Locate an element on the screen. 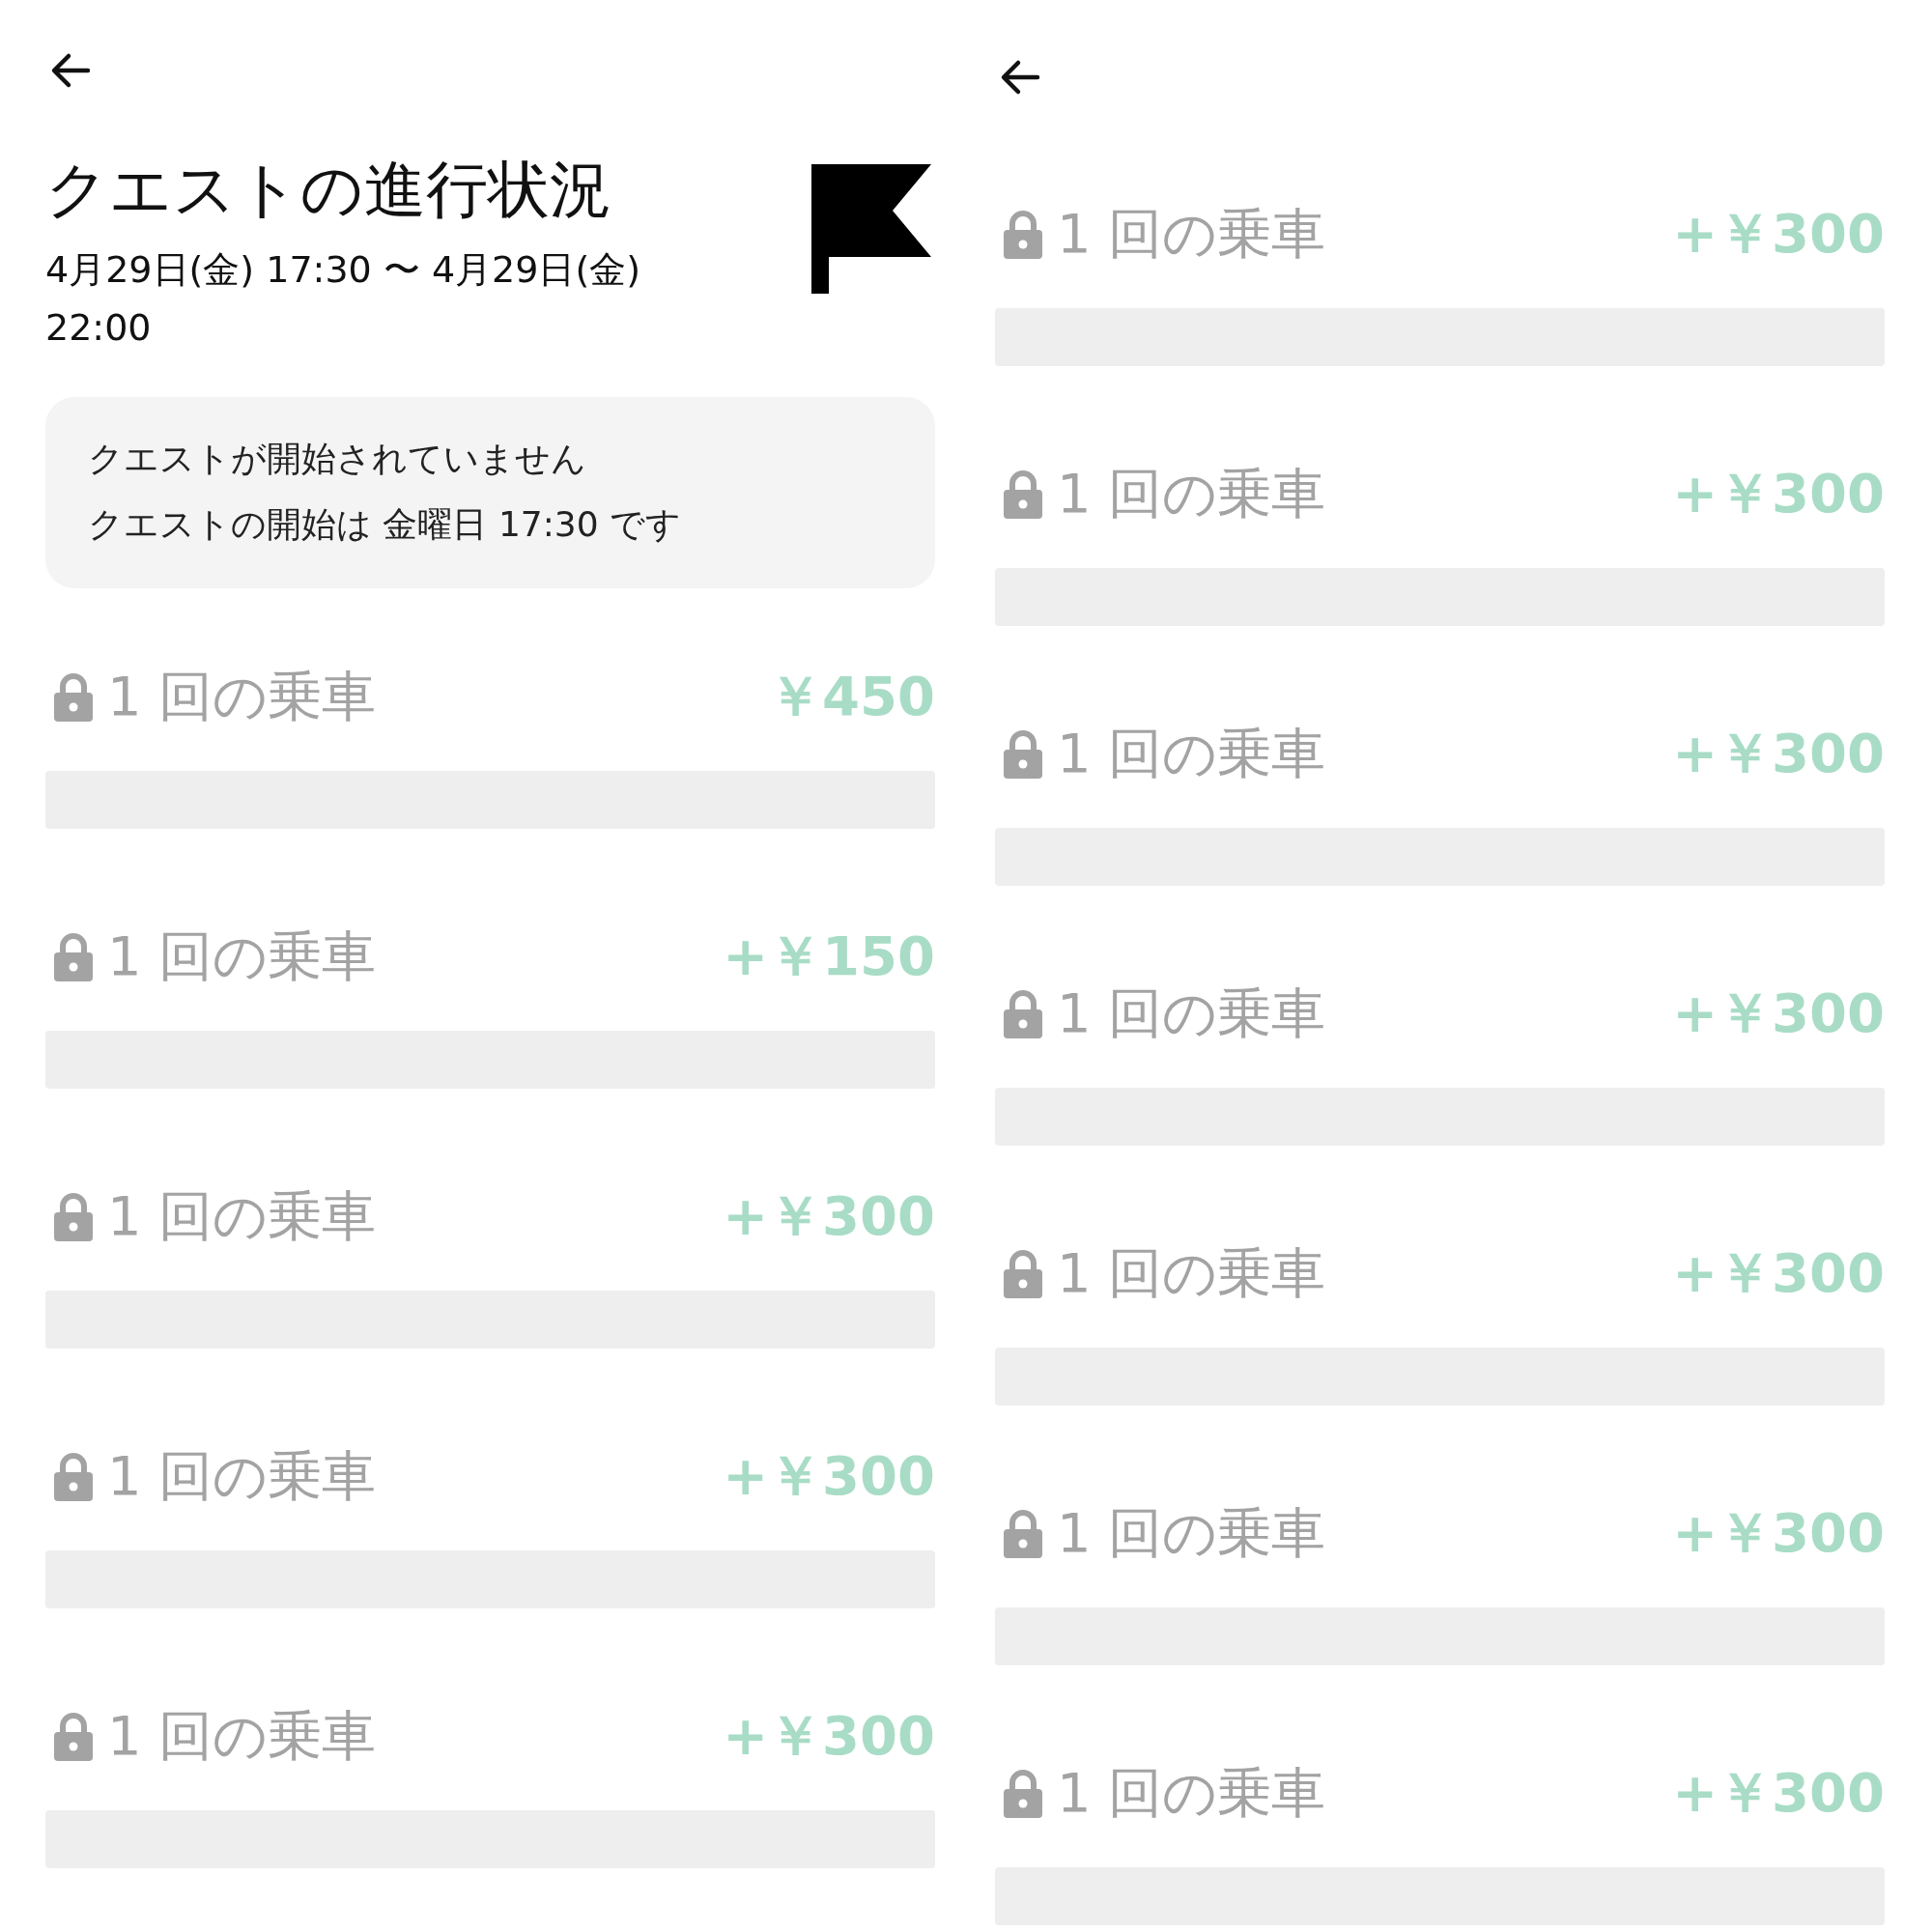 The width and height of the screenshot is (1932, 1932). notice-text: クエストが開始されていません is located at coordinates (337, 458).